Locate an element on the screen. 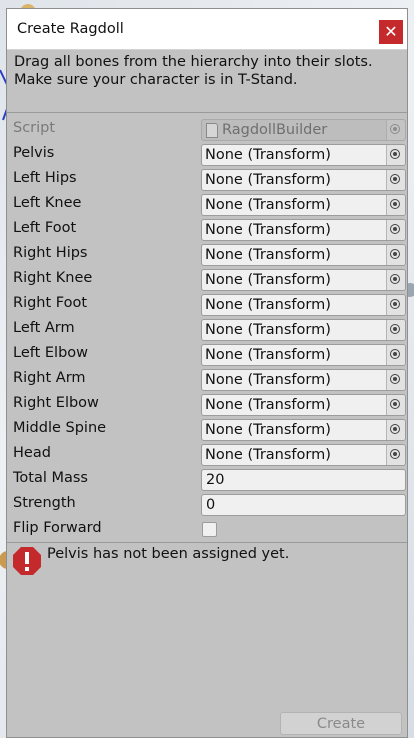 The height and width of the screenshot is (738, 414). bone-label: Middle Spine is located at coordinates (60, 428).